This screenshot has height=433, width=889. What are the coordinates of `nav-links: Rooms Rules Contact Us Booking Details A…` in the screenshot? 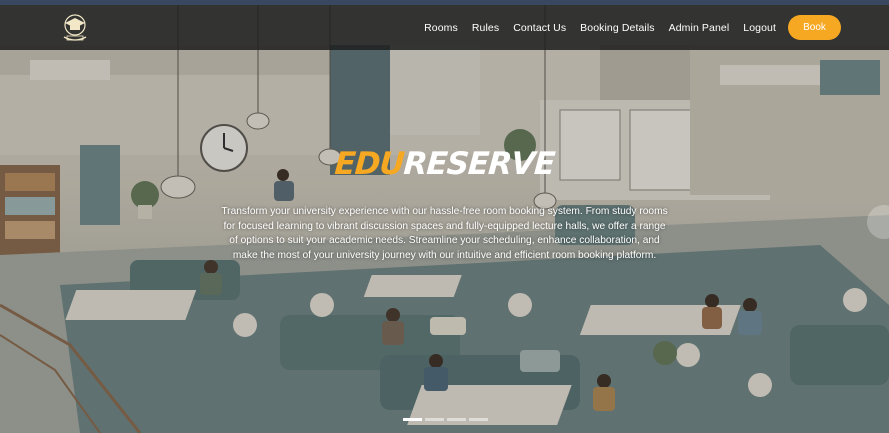 It's located at (625, 27).